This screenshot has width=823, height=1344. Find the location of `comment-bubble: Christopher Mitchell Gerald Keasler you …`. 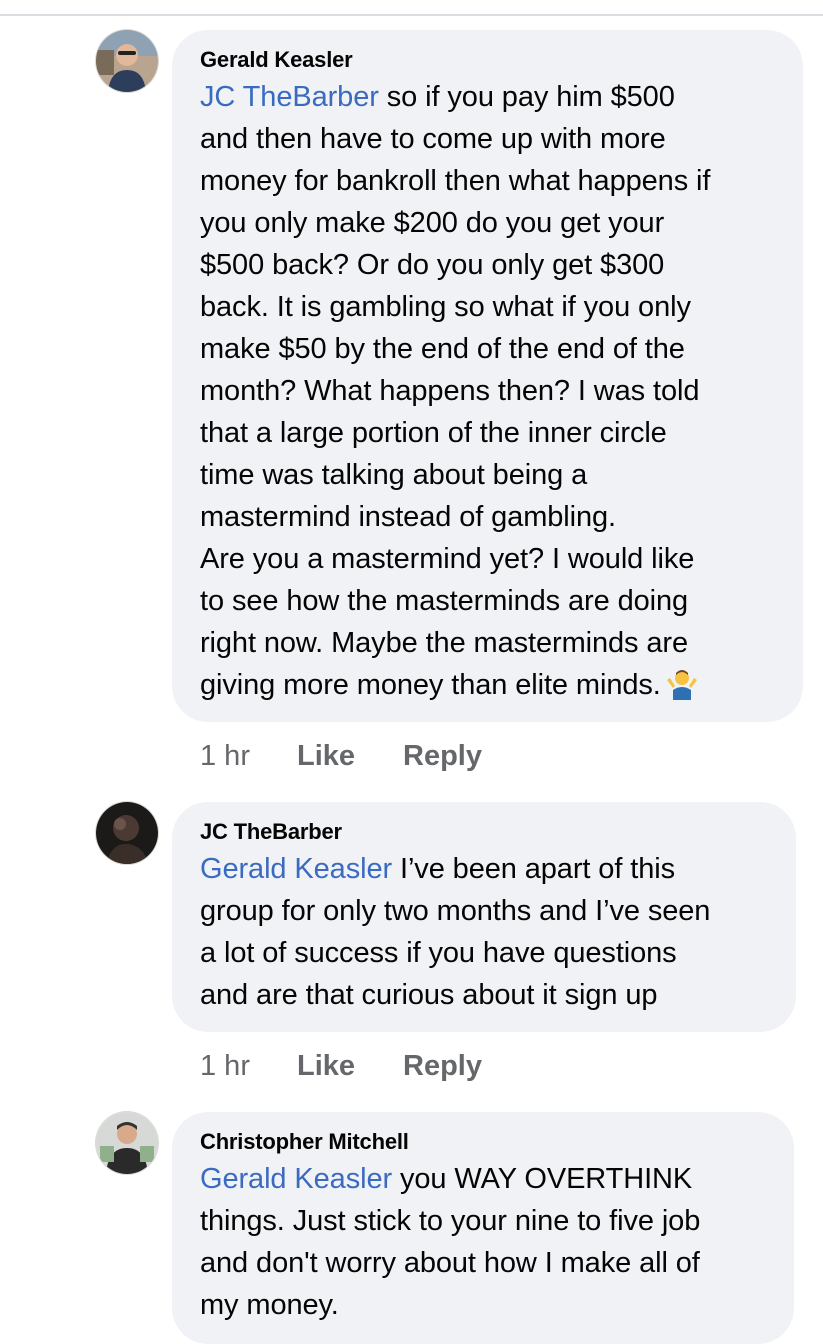

comment-bubble: Christopher Mitchell Gerald Keasler you … is located at coordinates (483, 1228).